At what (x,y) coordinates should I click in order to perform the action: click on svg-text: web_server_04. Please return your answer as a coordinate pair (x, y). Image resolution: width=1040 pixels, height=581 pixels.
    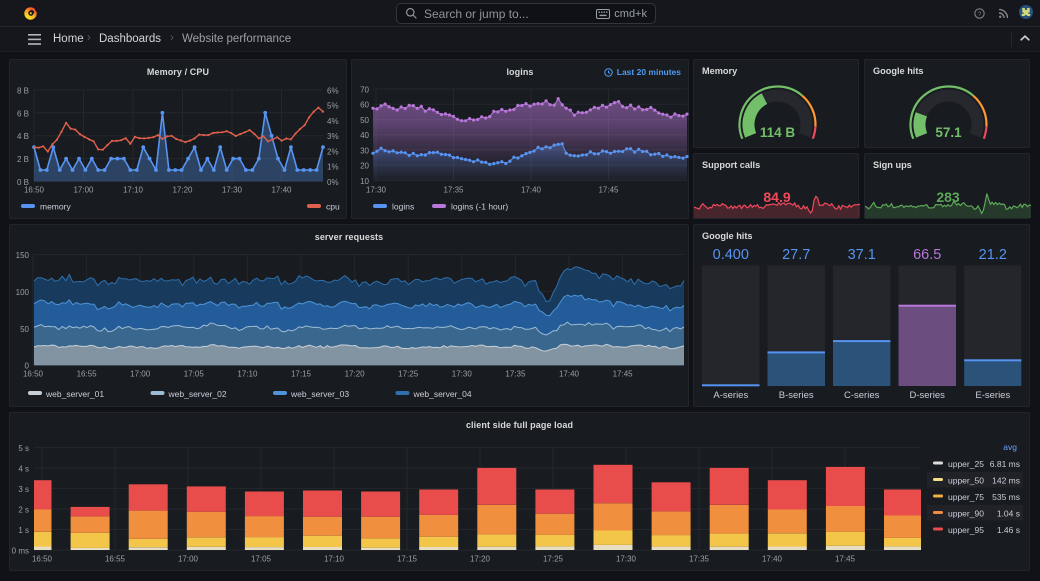
    Looking at the image, I should click on (442, 394).